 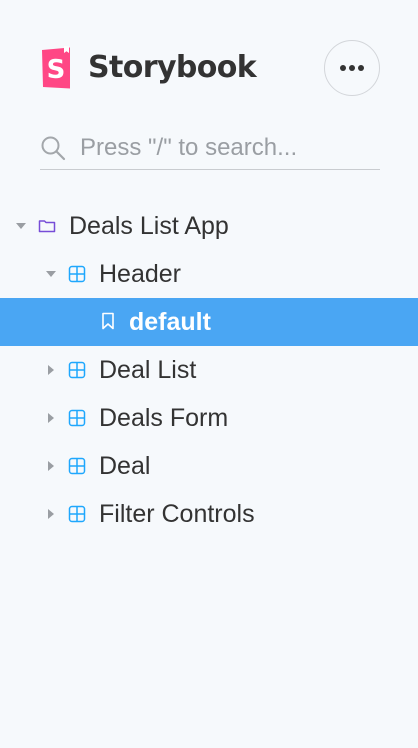 I want to click on storybook-logo-icon: S, so click(x=56, y=67).